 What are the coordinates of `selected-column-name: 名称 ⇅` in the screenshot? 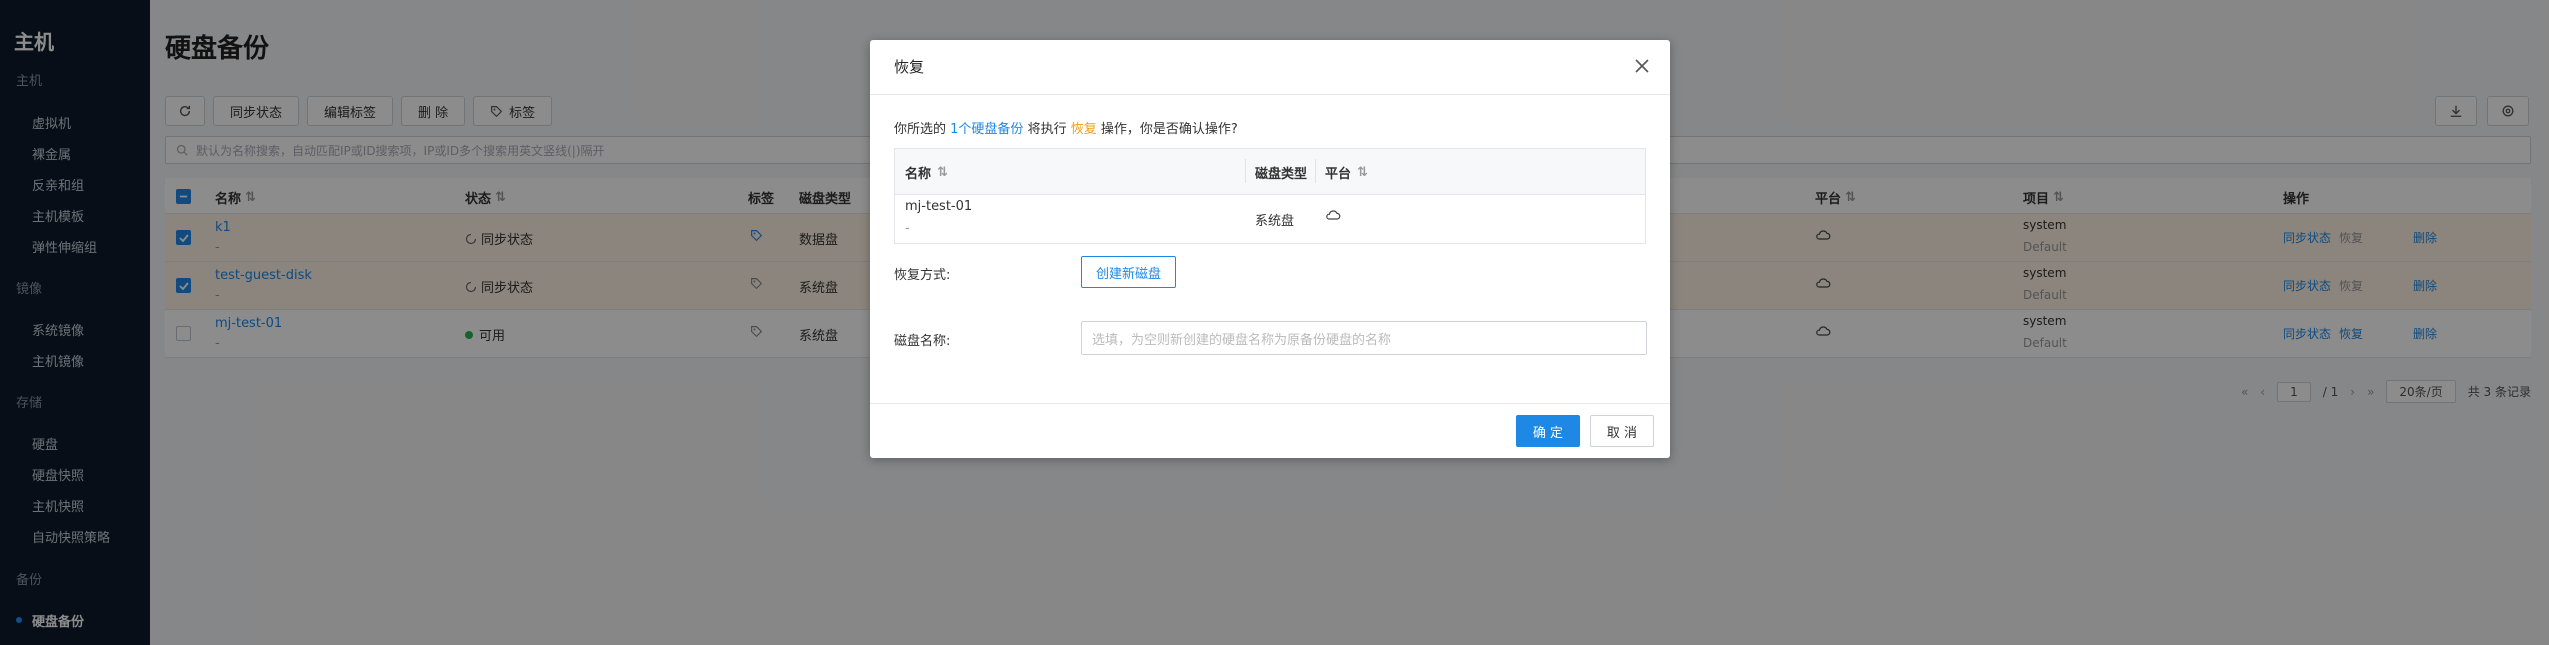 It's located at (926, 172).